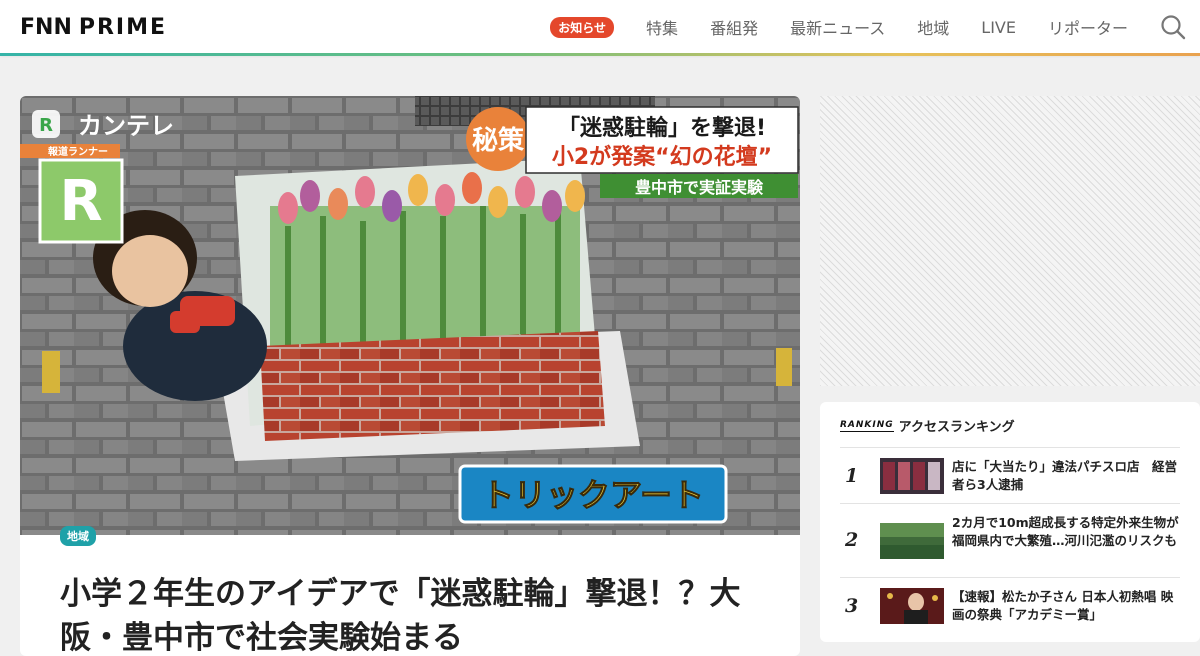 The image size is (1200, 656). I want to click on caption-line1: 「迷惑駐輪」を撃退!, so click(662, 128).